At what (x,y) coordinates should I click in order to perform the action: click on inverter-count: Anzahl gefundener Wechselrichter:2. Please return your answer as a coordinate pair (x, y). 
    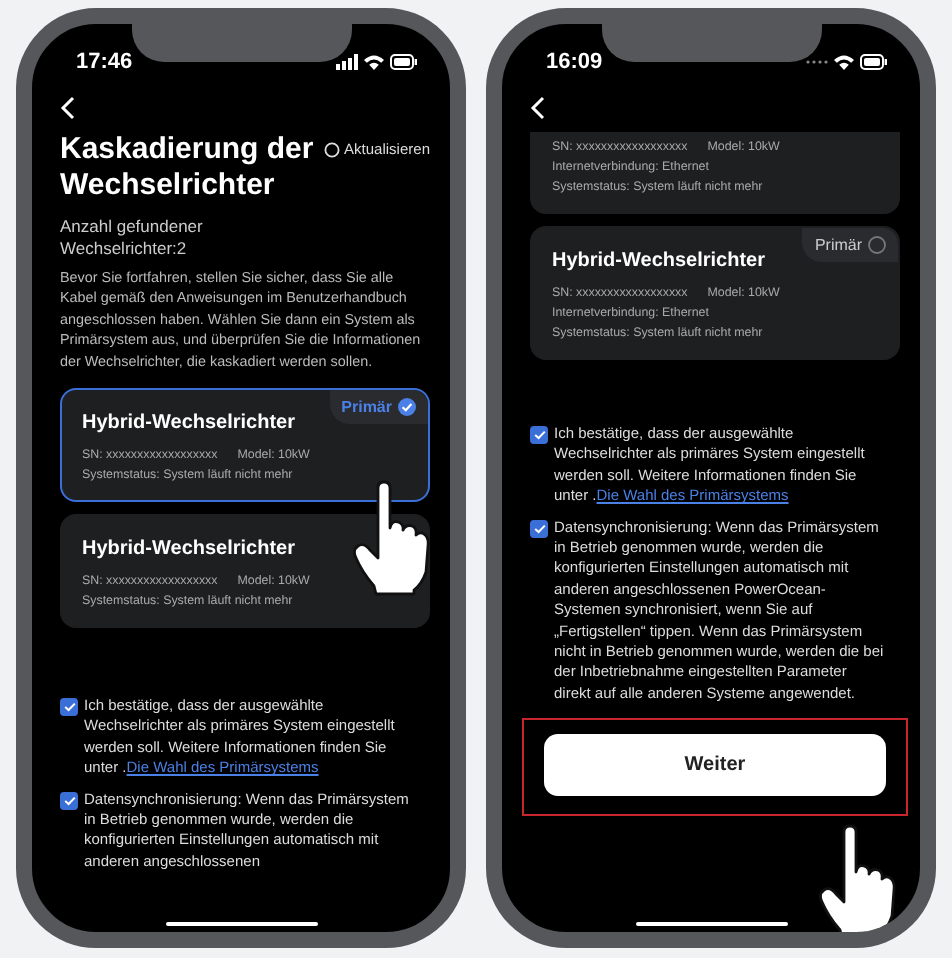
    Looking at the image, I should click on (132, 238).